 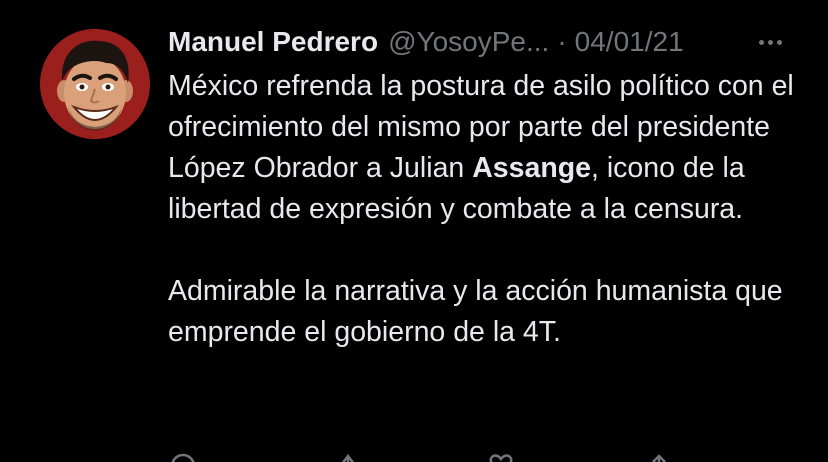 I want to click on retweet-icon, so click(x=353, y=457).